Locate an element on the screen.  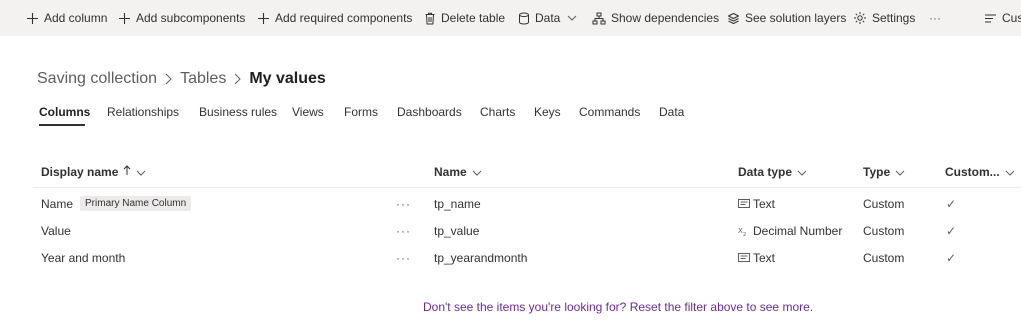
tab-forms: Forms is located at coordinates (361, 112).